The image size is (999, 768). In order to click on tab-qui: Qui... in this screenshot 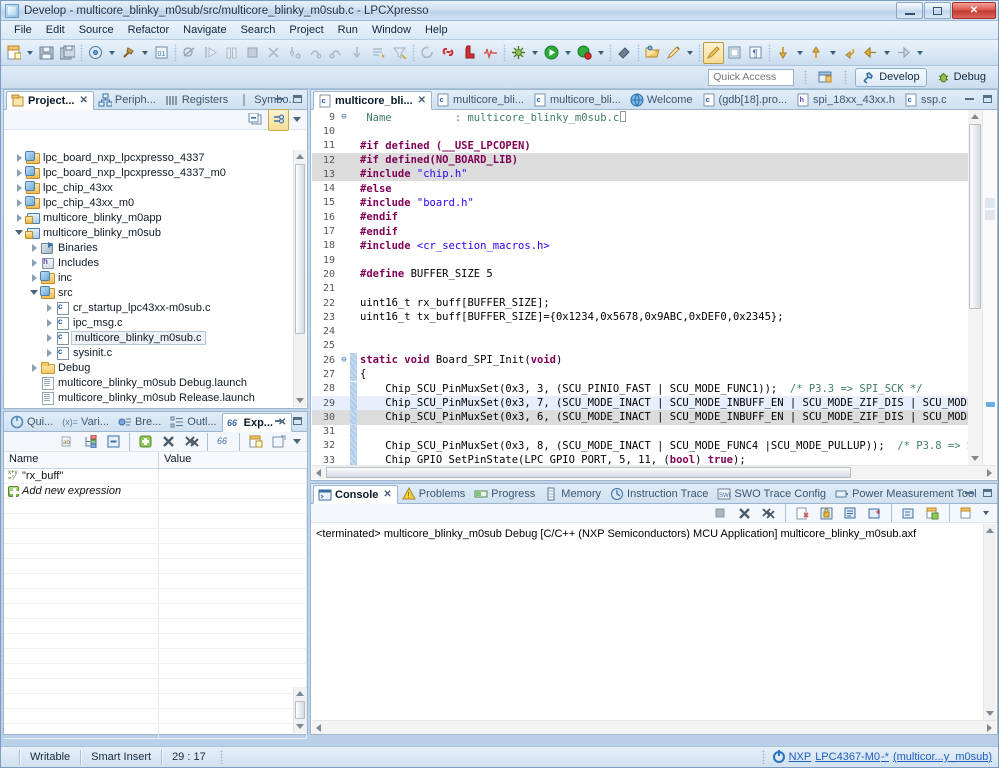, I will do `click(32, 421)`.